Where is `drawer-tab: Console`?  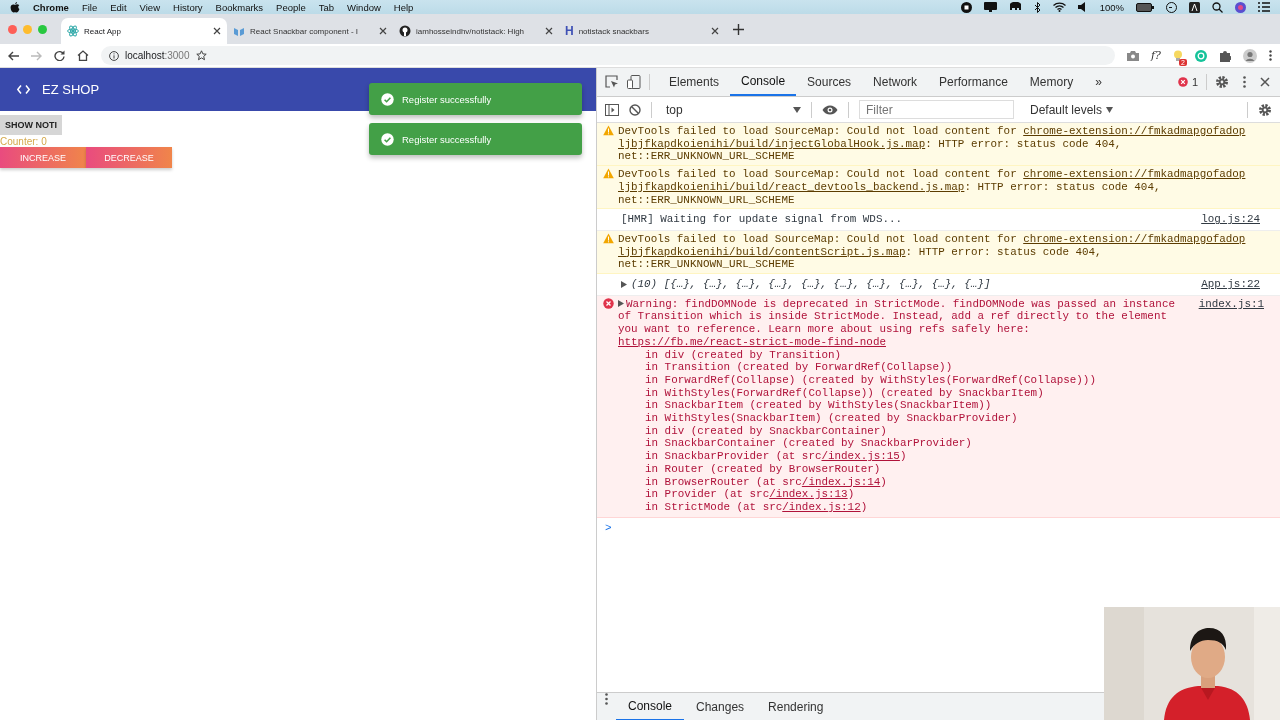 drawer-tab: Console is located at coordinates (650, 706).